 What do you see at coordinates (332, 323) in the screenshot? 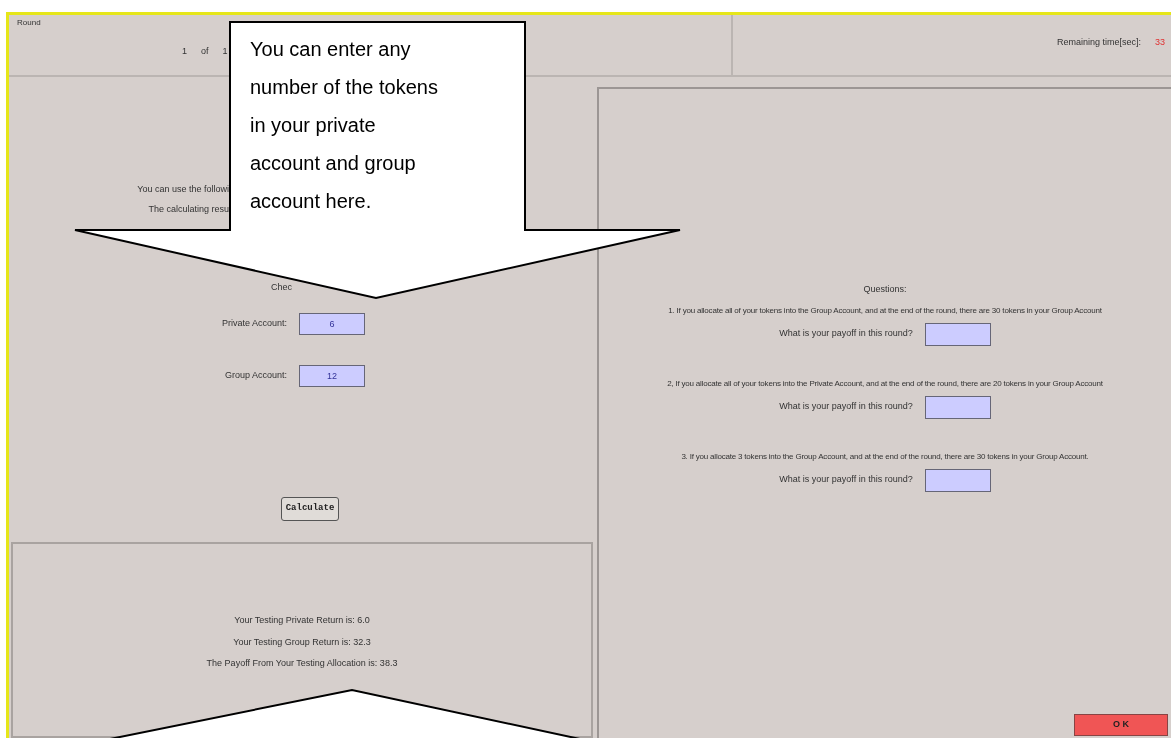
I see `account-field: 6` at bounding box center [332, 323].